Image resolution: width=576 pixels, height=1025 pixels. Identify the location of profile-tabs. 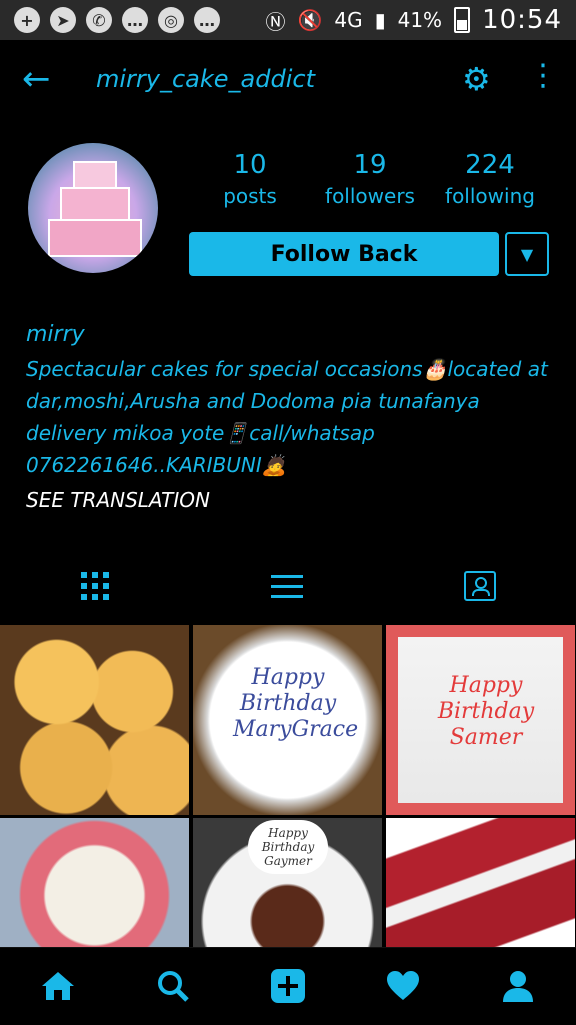
(288, 586).